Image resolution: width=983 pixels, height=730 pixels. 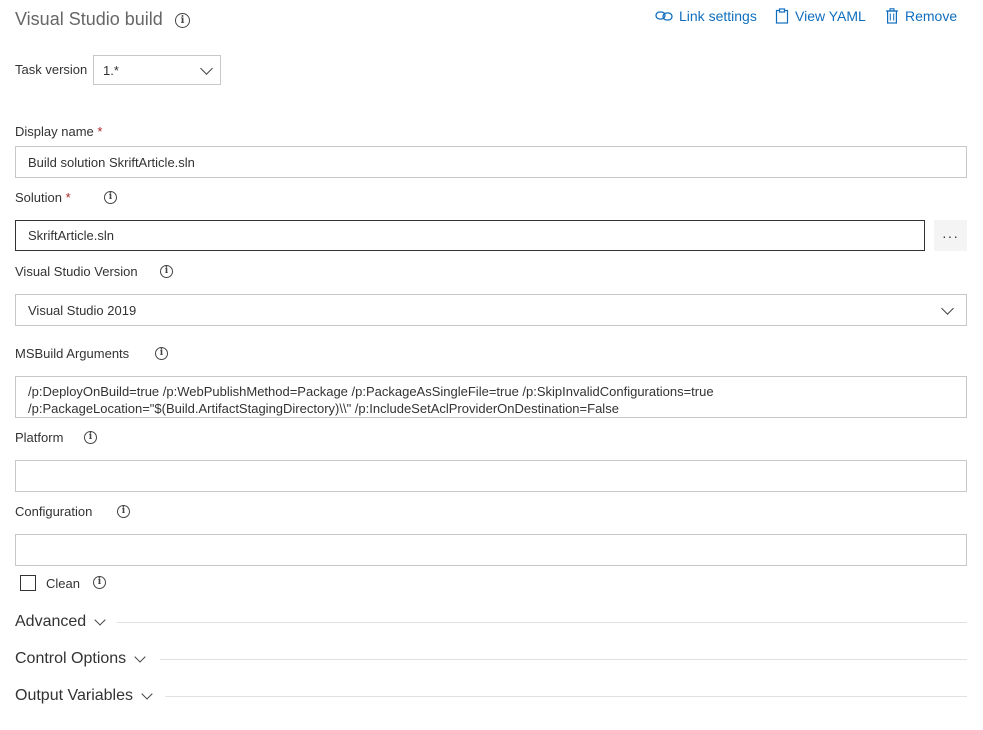 I want to click on solution-label-text: Solution, so click(x=38, y=197).